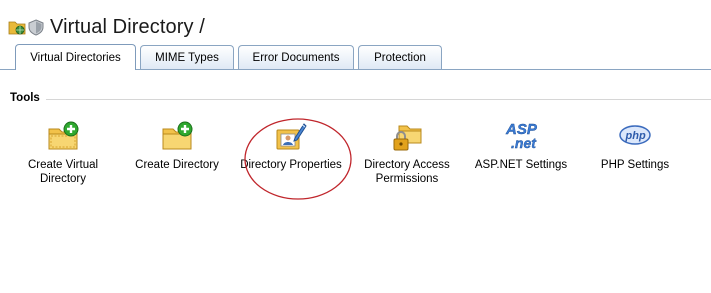 The height and width of the screenshot is (293, 711). Describe the element at coordinates (63, 172) in the screenshot. I see `tool-label: Create Virtual Directory` at that location.